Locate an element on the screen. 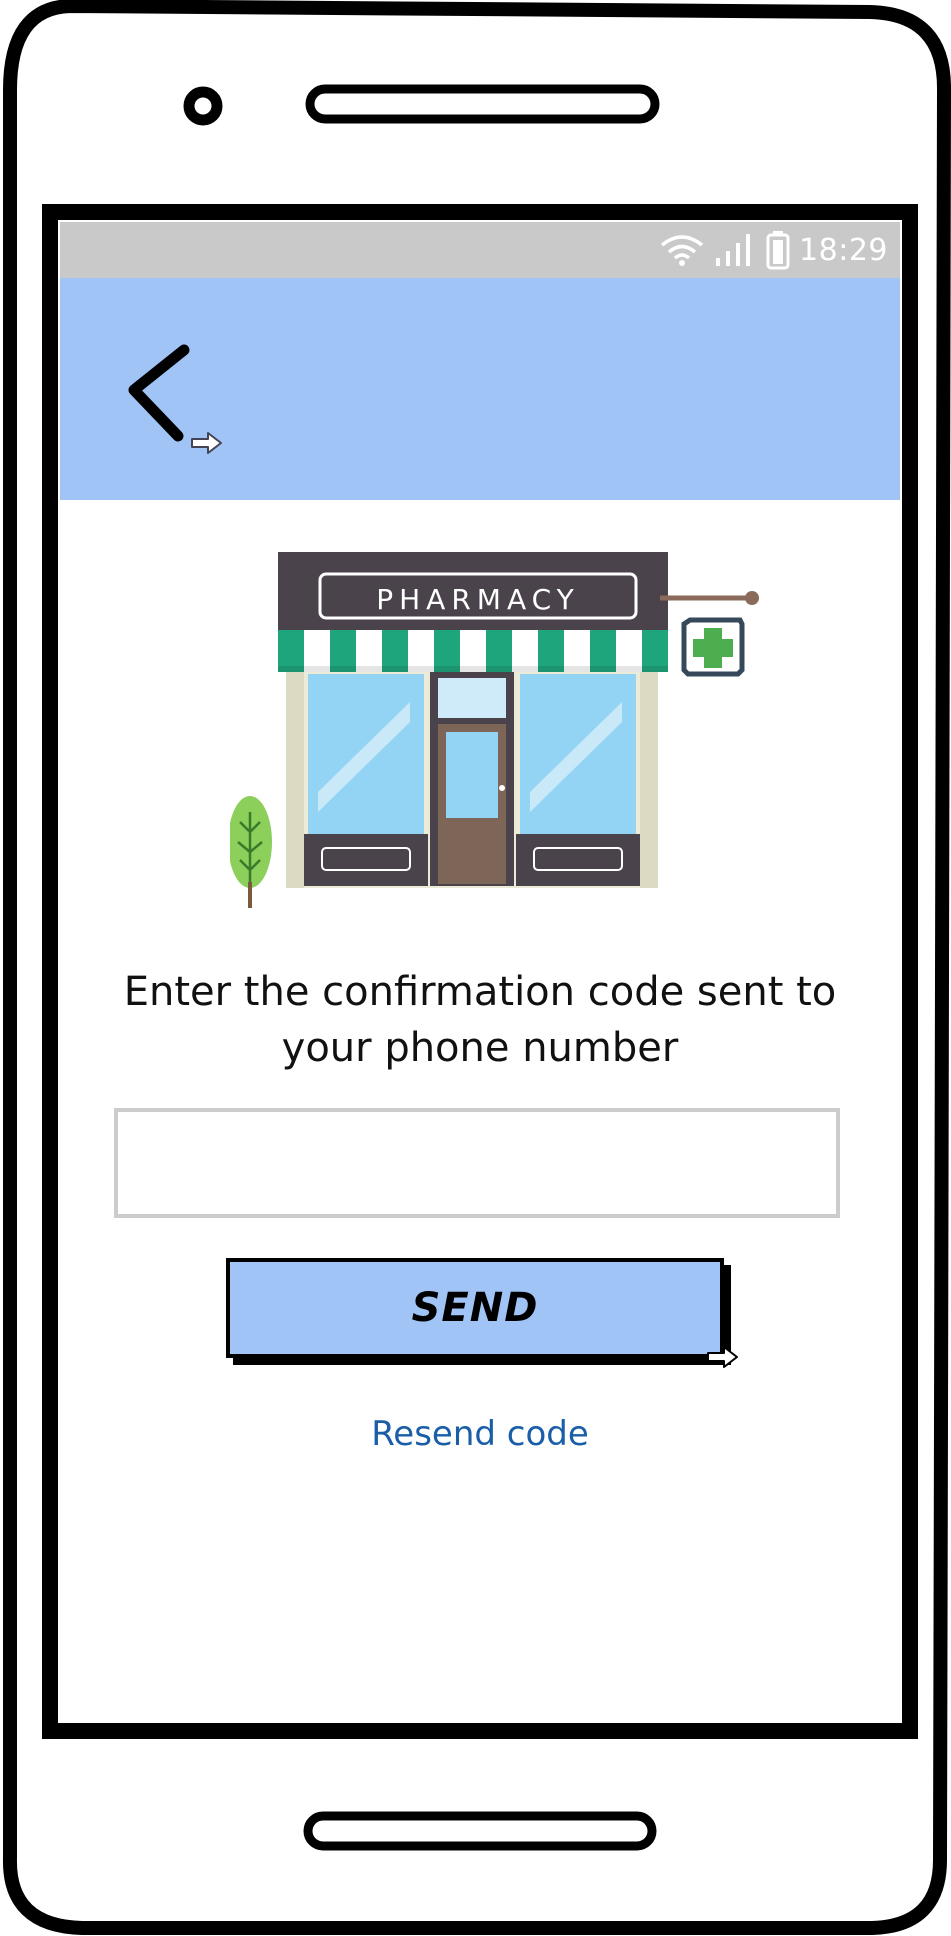  prompt-line-2: your phone number is located at coordinates (480, 1048).